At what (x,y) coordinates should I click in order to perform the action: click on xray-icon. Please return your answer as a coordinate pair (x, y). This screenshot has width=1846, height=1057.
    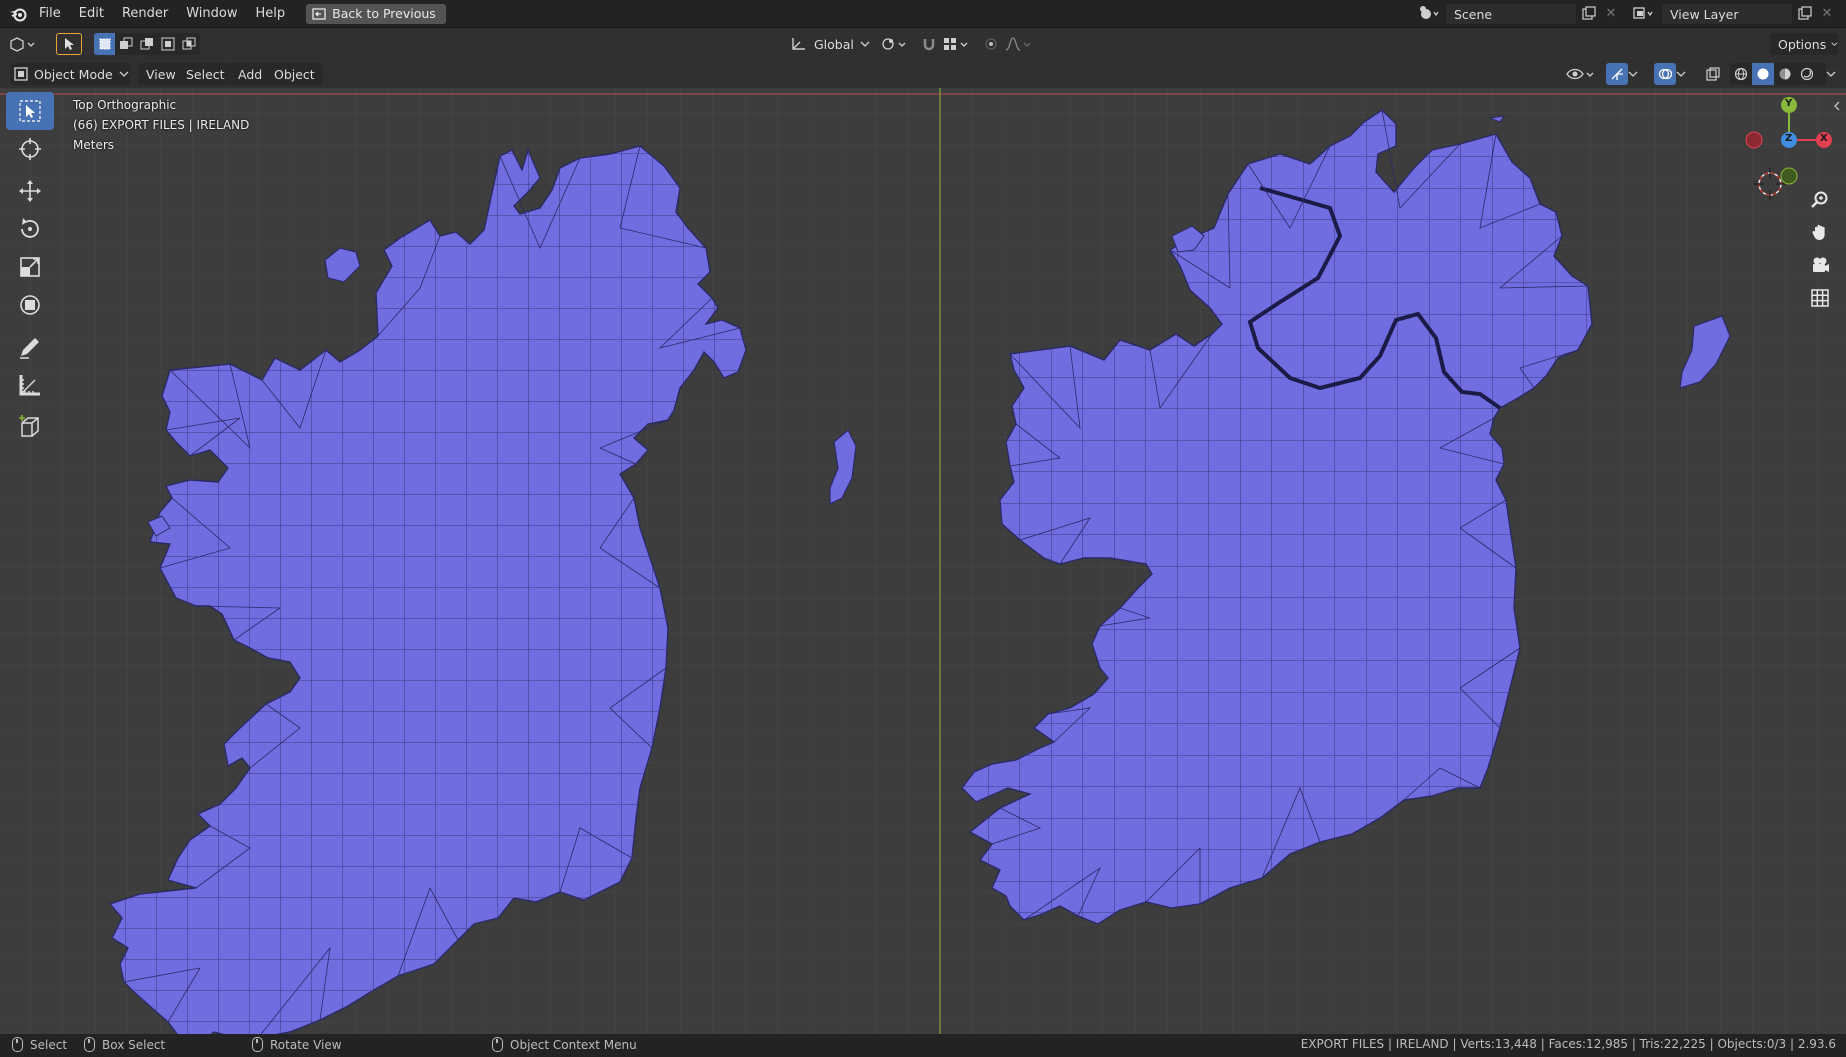
    Looking at the image, I should click on (1713, 74).